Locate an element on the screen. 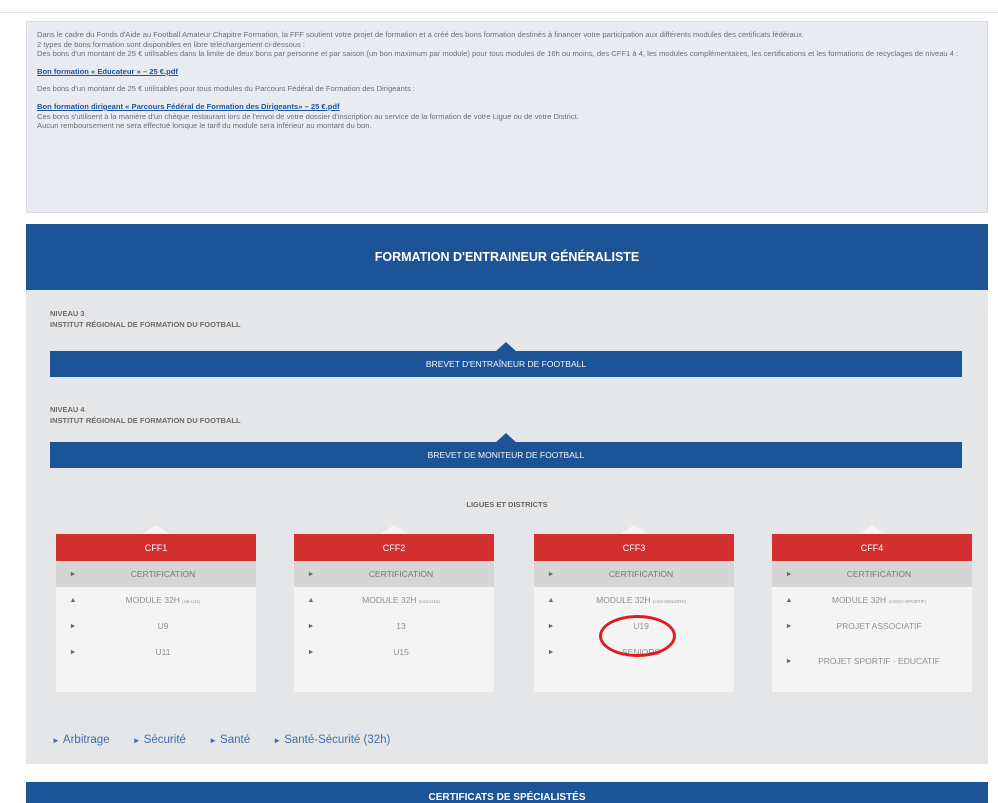 This screenshot has width=998, height=803. cff4-projet-sportif: ► PROJET SPORTIF - EDUCATIF is located at coordinates (872, 661).